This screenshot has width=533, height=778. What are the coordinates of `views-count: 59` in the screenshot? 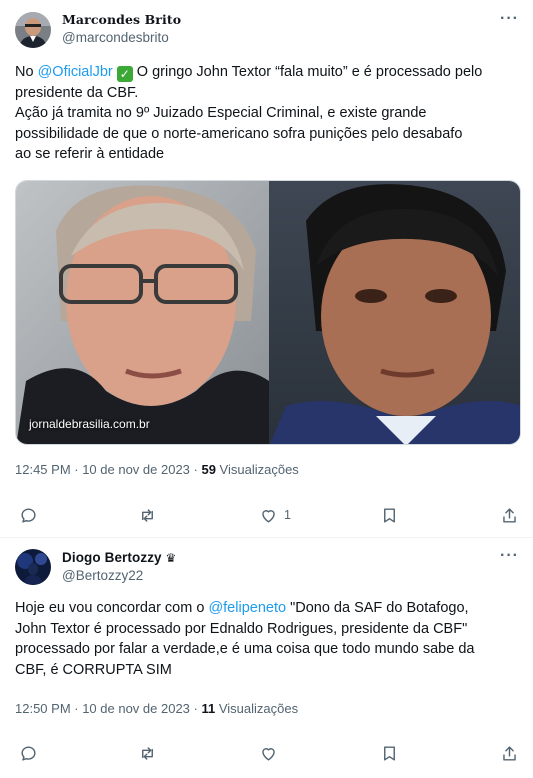 It's located at (208, 469).